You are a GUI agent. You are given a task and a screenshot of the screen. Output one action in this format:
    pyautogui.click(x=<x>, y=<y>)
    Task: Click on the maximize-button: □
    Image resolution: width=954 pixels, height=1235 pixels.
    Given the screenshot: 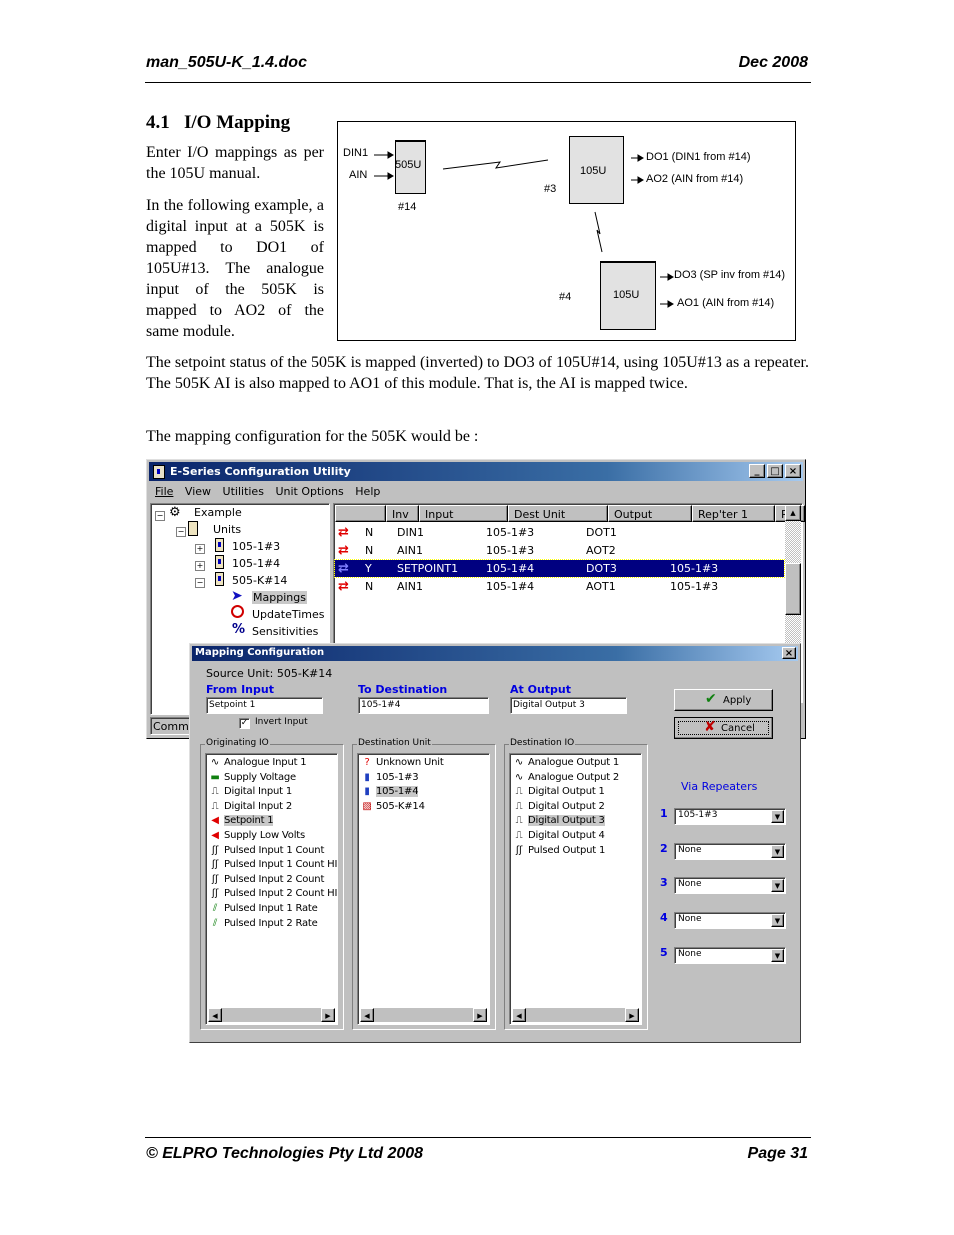 What is the action you would take?
    pyautogui.click(x=775, y=471)
    